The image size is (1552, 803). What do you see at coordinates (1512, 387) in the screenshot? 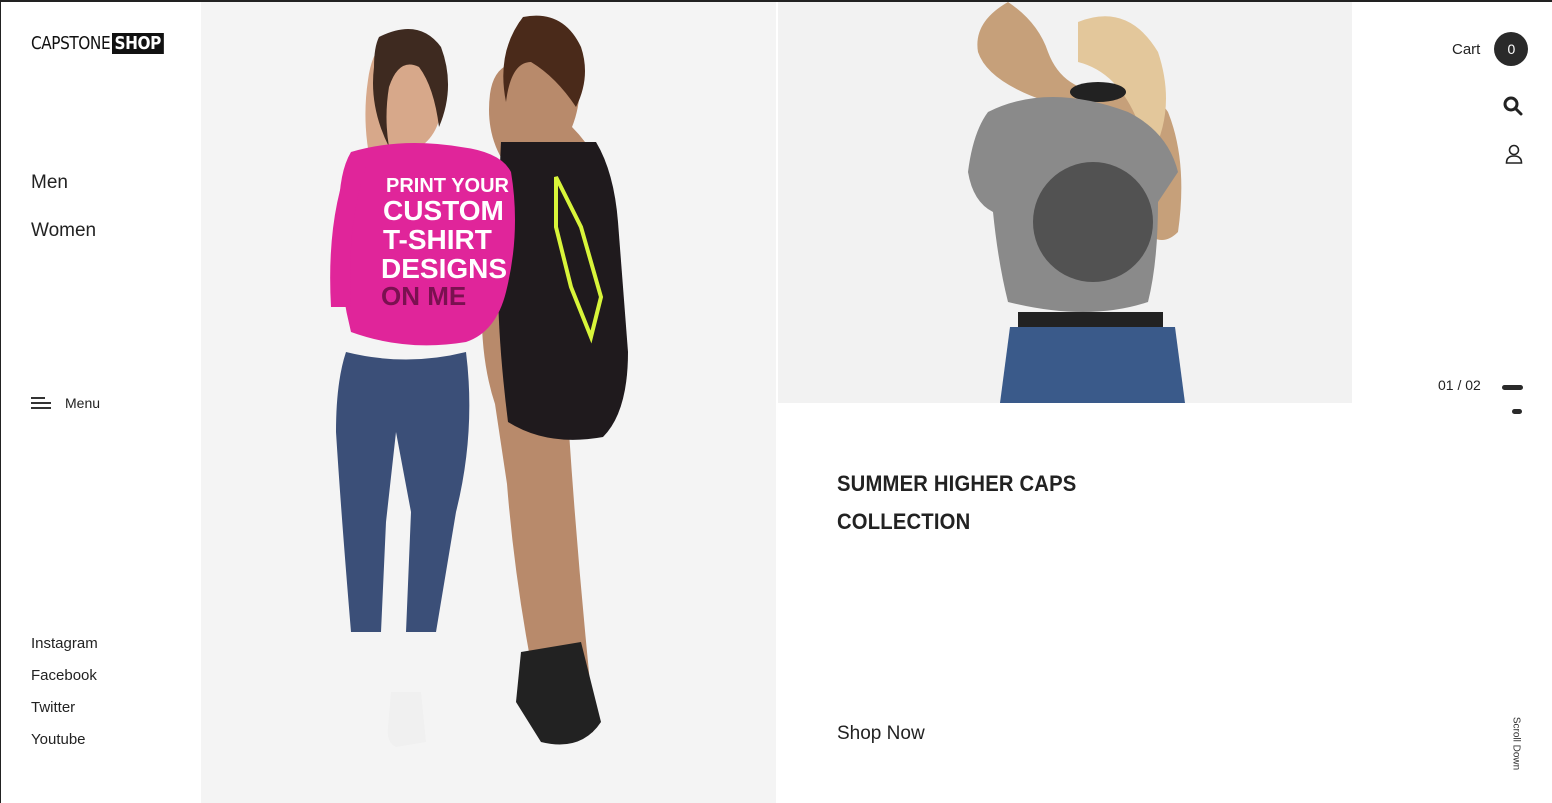
I see `slide-indicator-active` at bounding box center [1512, 387].